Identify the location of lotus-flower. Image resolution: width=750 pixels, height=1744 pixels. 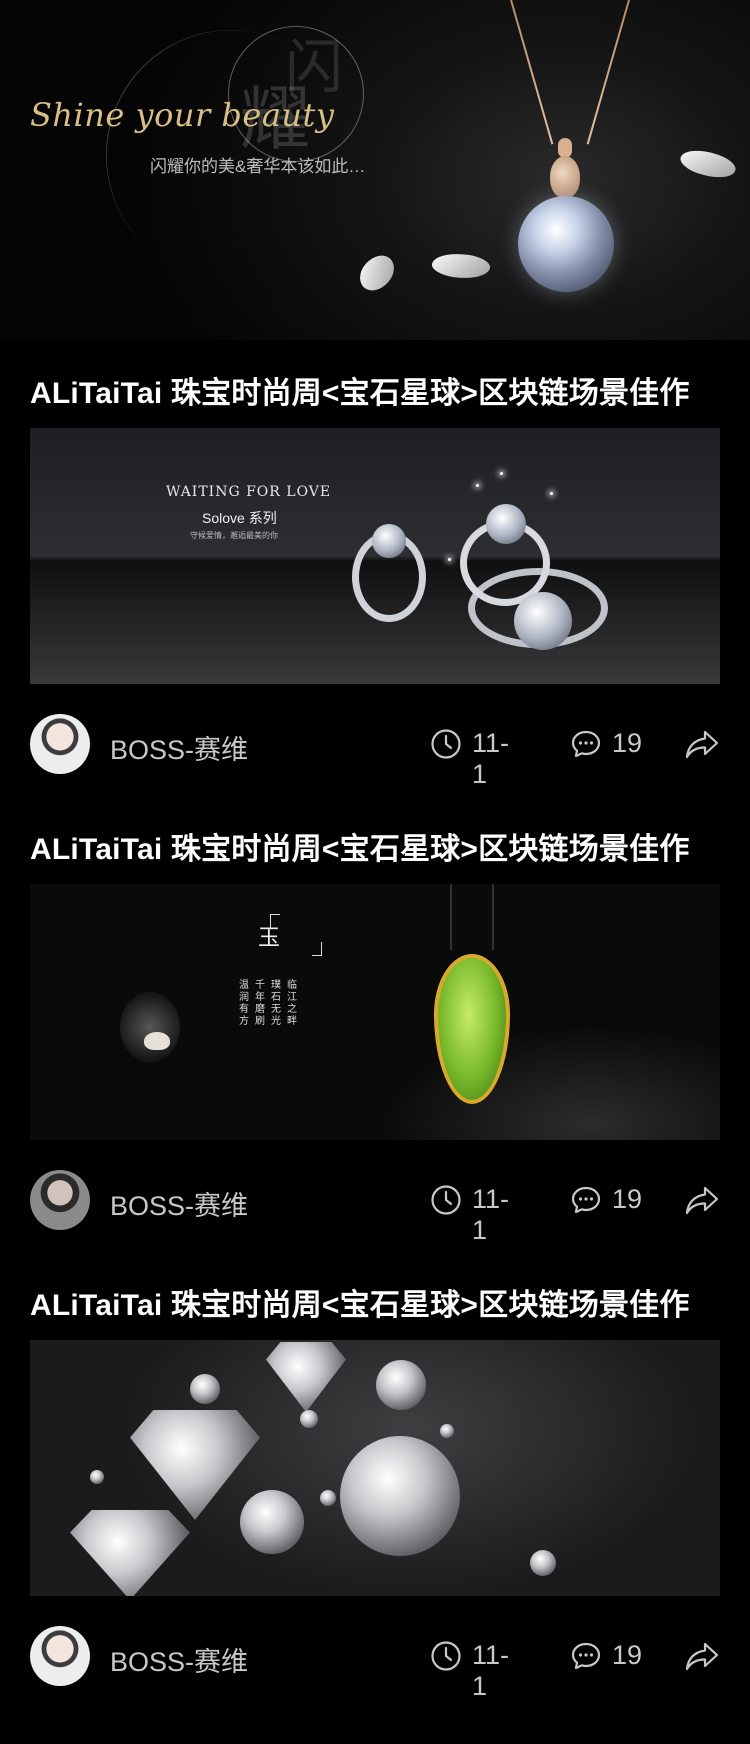
(157, 1041).